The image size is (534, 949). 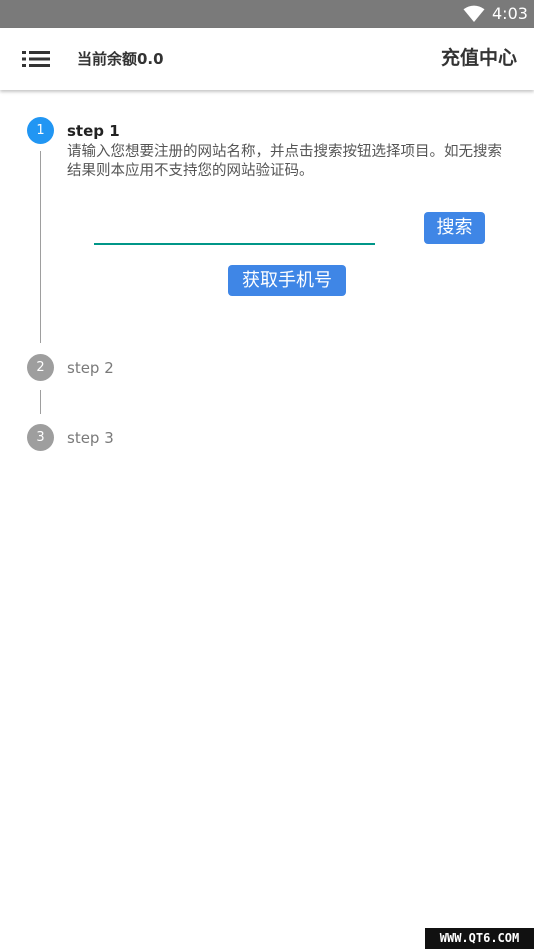 I want to click on app-bar: 当前余额0.0 充值中心, so click(x=267, y=59).